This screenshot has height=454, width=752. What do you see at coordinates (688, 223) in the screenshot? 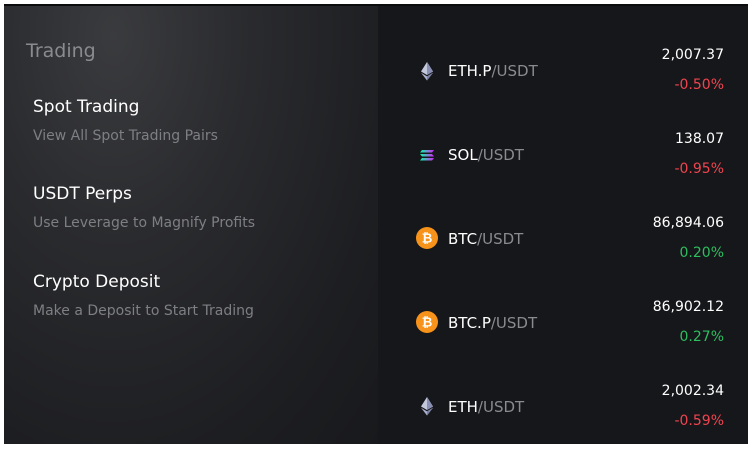
I see `last-price: 86,894.06` at bounding box center [688, 223].